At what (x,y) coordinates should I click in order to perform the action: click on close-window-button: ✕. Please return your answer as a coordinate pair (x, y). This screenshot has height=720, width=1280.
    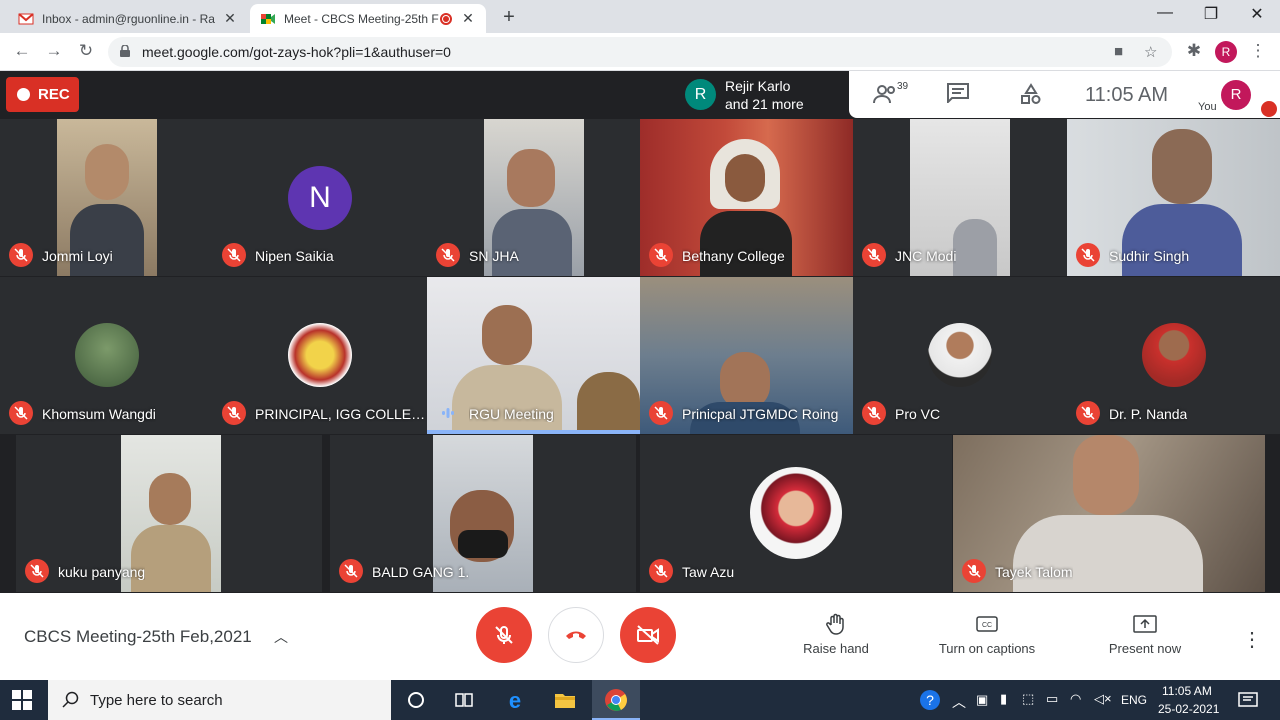
    Looking at the image, I should click on (1257, 14).